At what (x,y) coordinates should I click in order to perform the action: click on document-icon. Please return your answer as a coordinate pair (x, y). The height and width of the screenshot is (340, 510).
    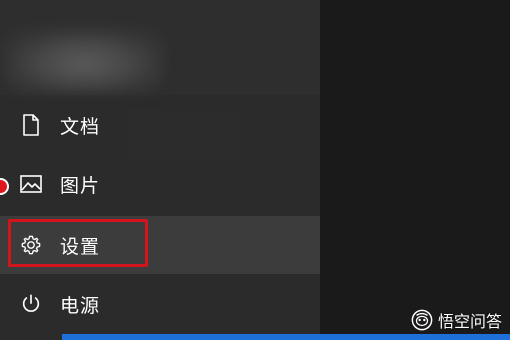
    Looking at the image, I should click on (31, 125).